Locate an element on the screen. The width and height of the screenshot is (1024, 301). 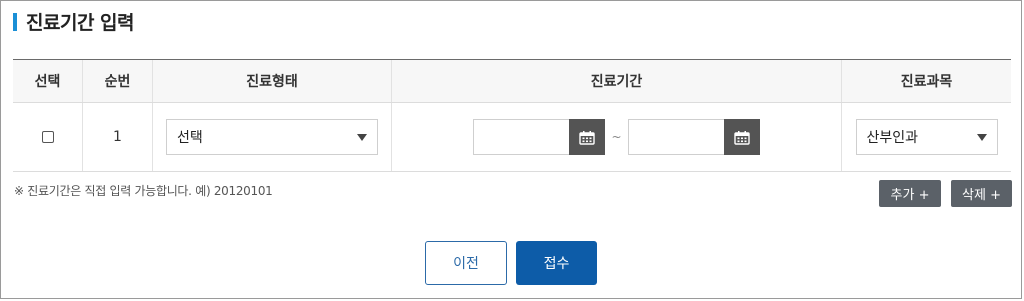
row-checkbox is located at coordinates (47, 137).